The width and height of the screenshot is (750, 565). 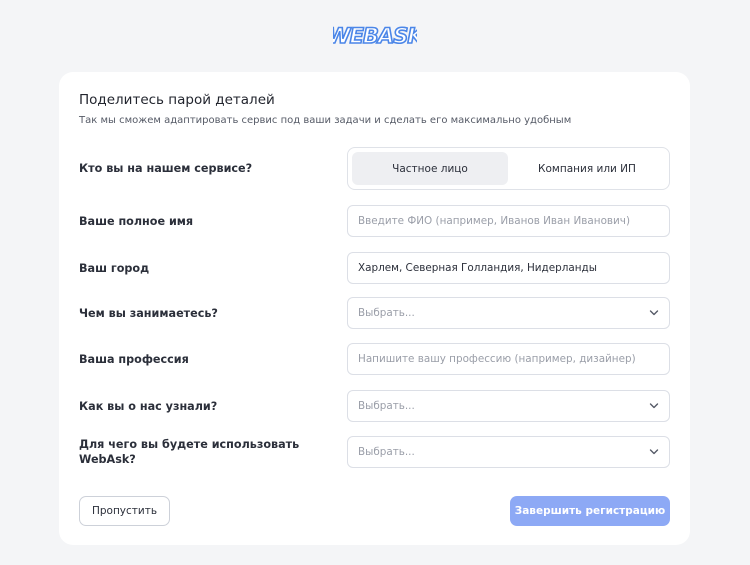 I want to click on city-value: Харлем, Северная Голландия, Нидерланды, so click(x=477, y=268).